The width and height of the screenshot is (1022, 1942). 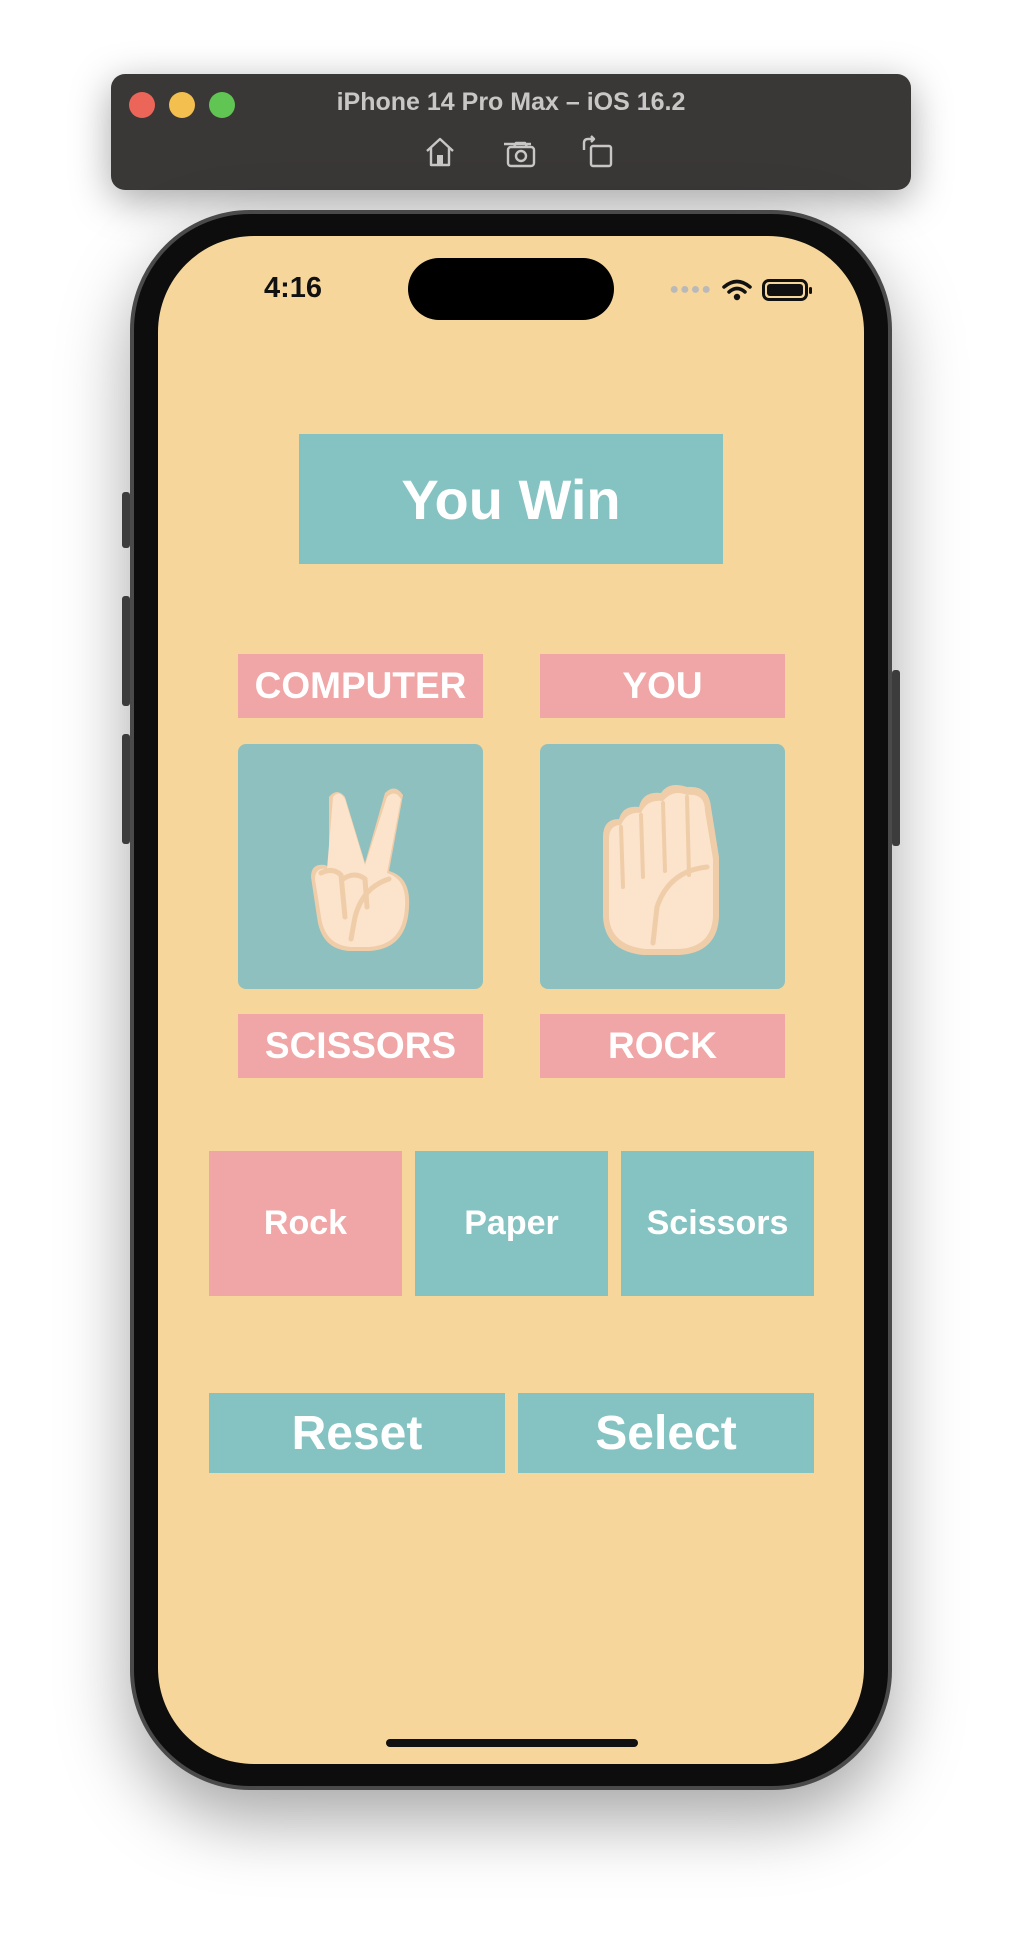 What do you see at coordinates (690, 289) in the screenshot?
I see `cellular-signal-icon: ●●●●` at bounding box center [690, 289].